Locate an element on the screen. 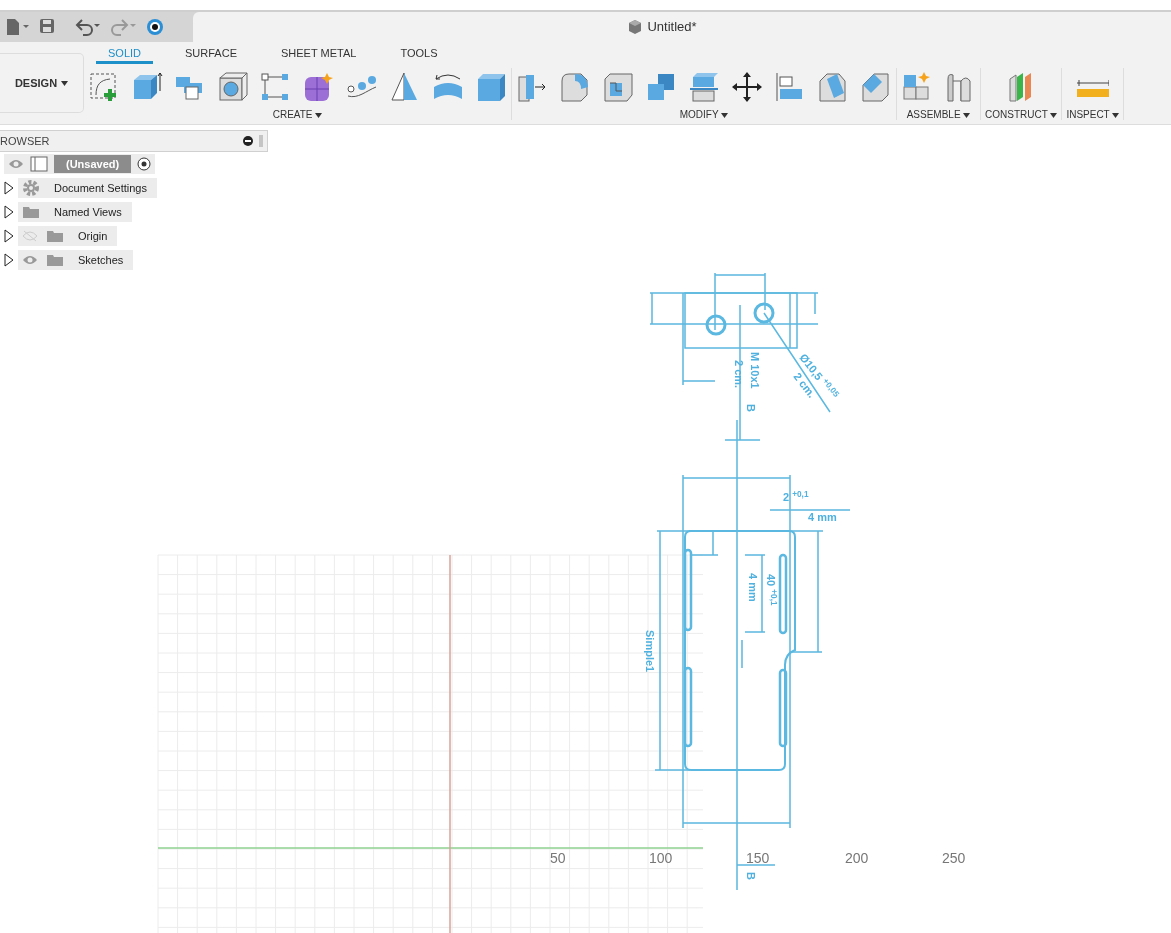  axis-label: 50 is located at coordinates (558, 858).